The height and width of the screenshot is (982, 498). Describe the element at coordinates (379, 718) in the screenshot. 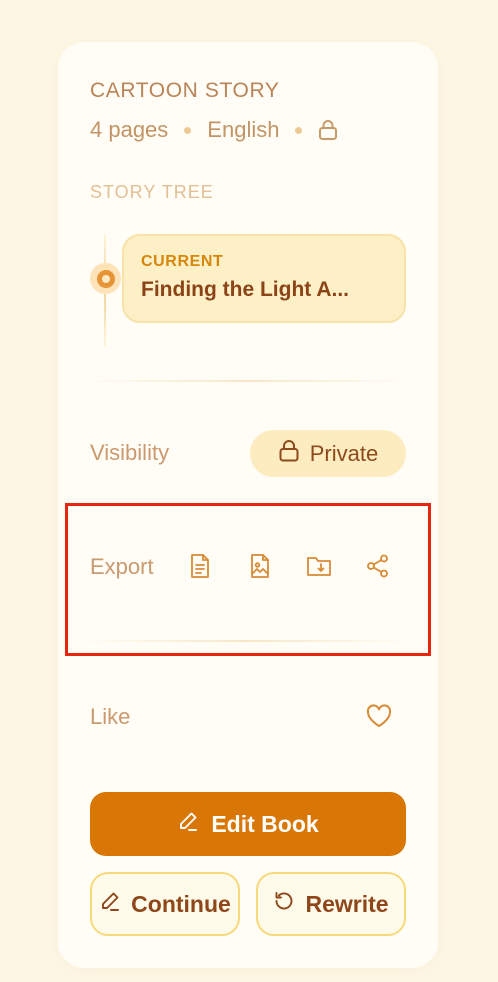

I see `heart-icon` at that location.